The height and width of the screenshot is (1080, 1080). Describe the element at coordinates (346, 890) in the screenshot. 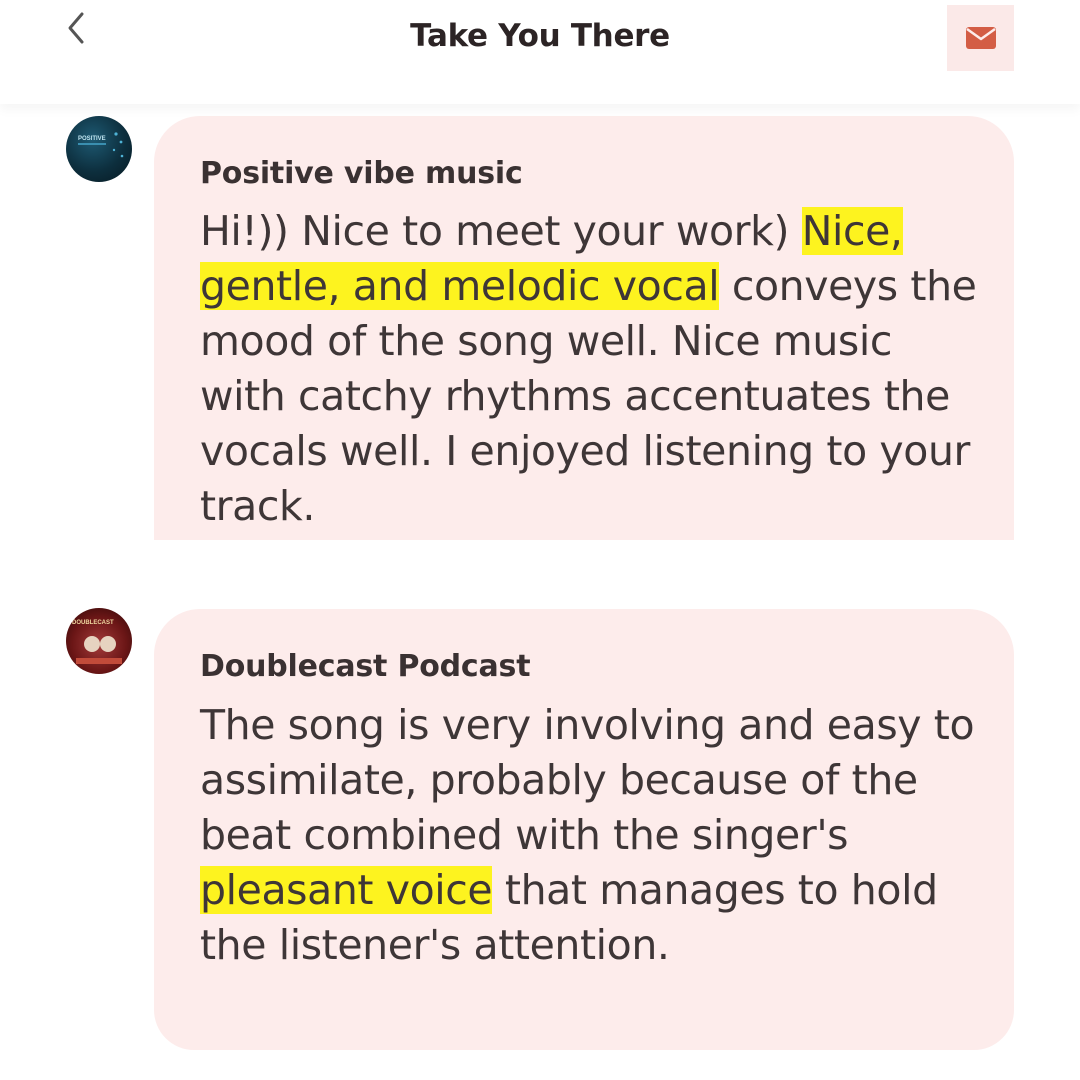

I see `highlighted-text: pleasant voice` at that location.